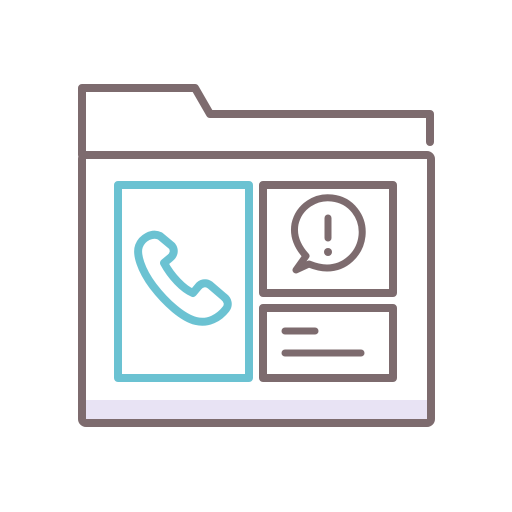 Image resolution: width=512 pixels, height=512 pixels. What do you see at coordinates (256, 121) in the screenshot?
I see `folder-tab` at bounding box center [256, 121].